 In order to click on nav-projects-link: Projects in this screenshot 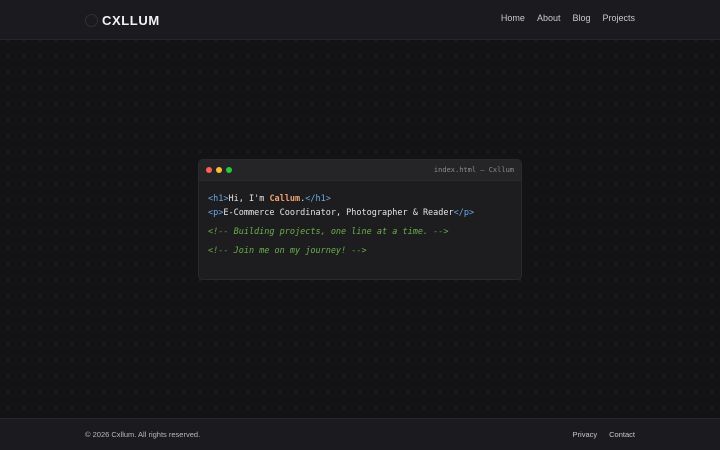, I will do `click(618, 18)`.